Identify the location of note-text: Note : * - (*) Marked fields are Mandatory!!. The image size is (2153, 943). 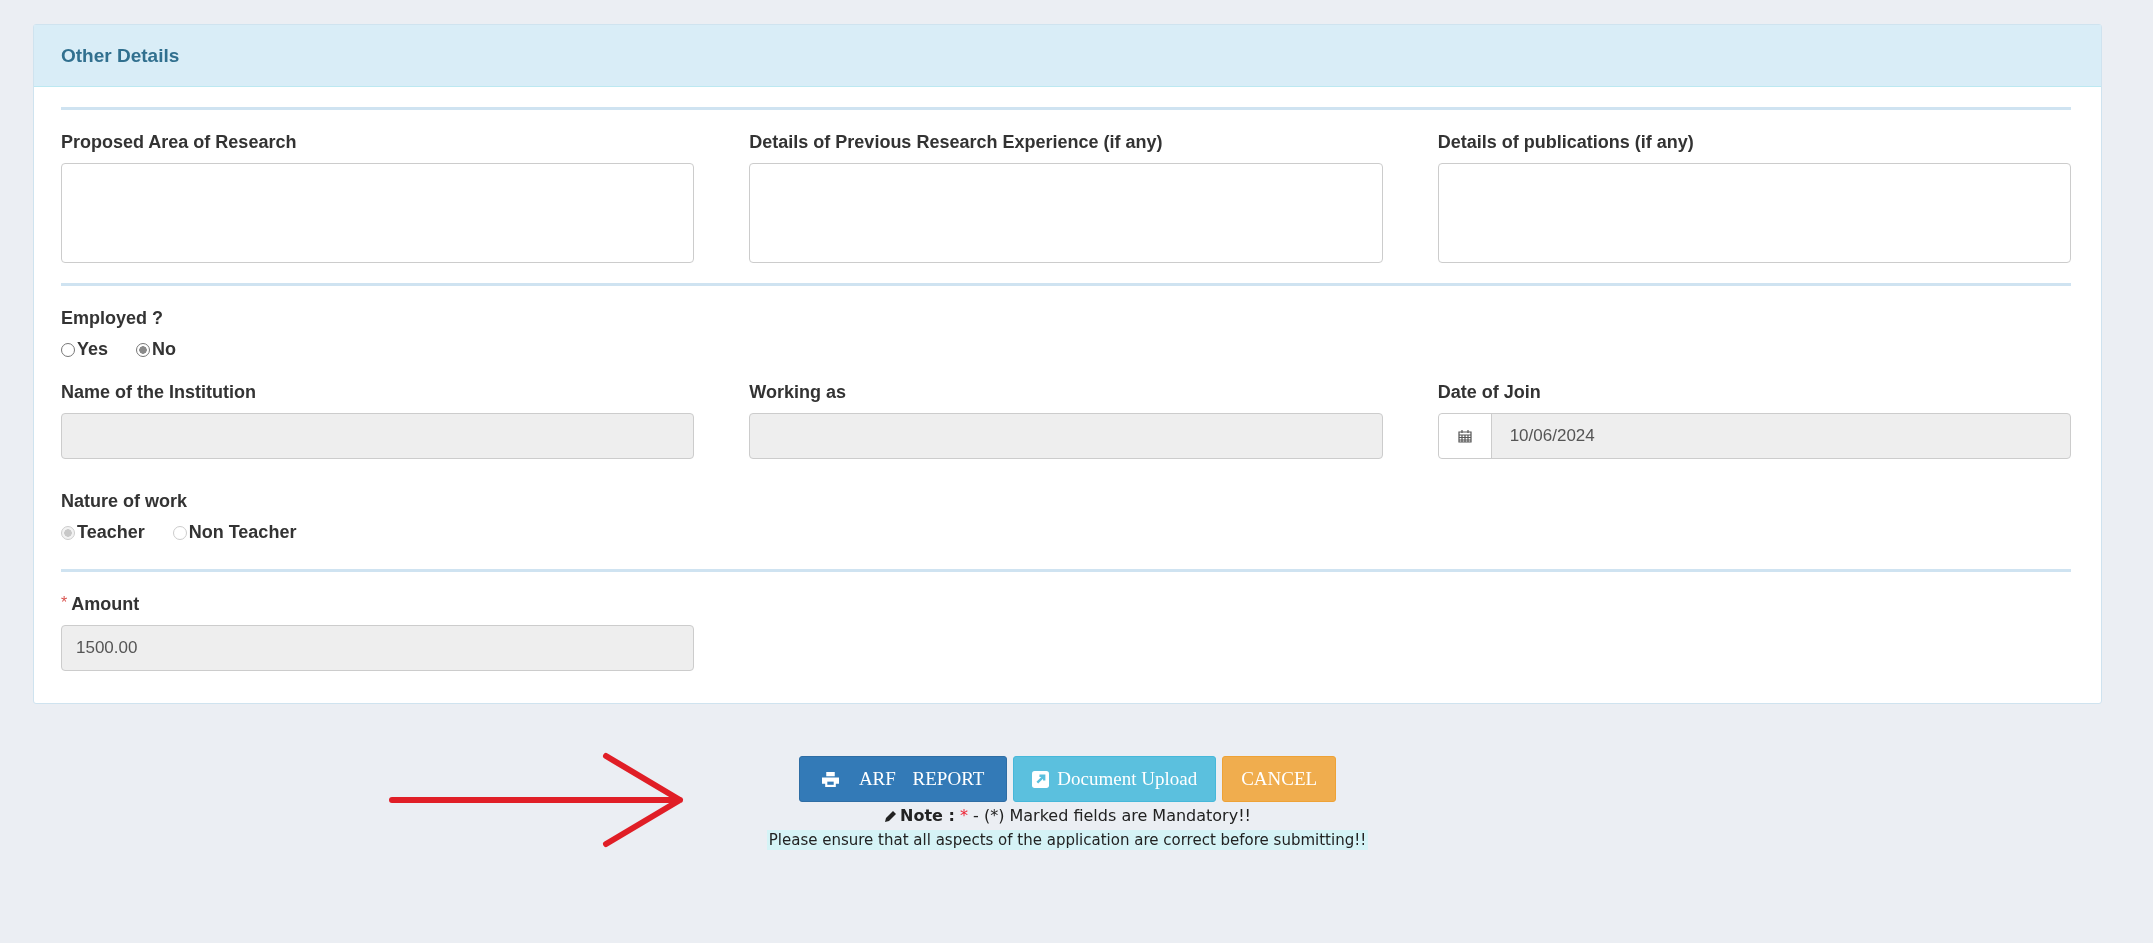
(1075, 815).